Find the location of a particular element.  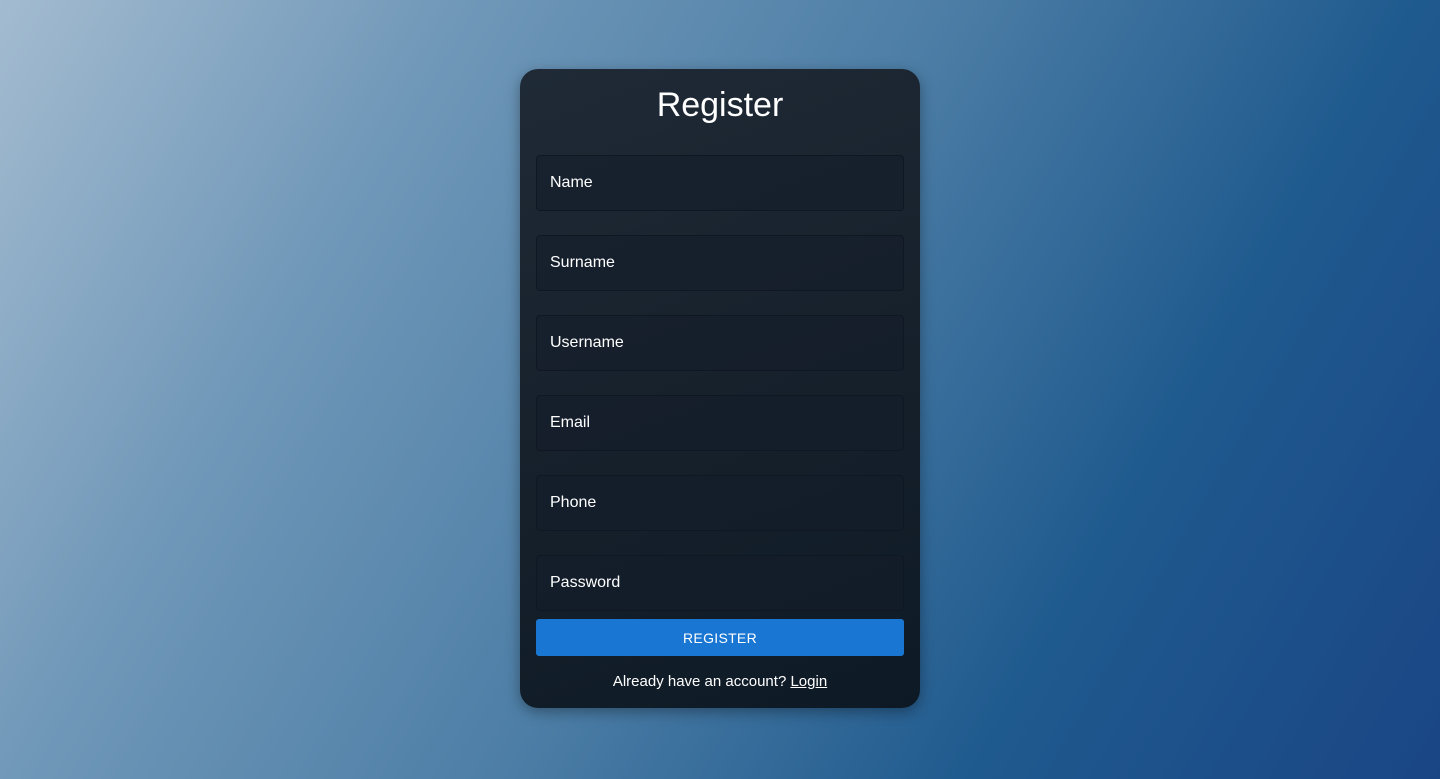

surname-field is located at coordinates (720, 263).